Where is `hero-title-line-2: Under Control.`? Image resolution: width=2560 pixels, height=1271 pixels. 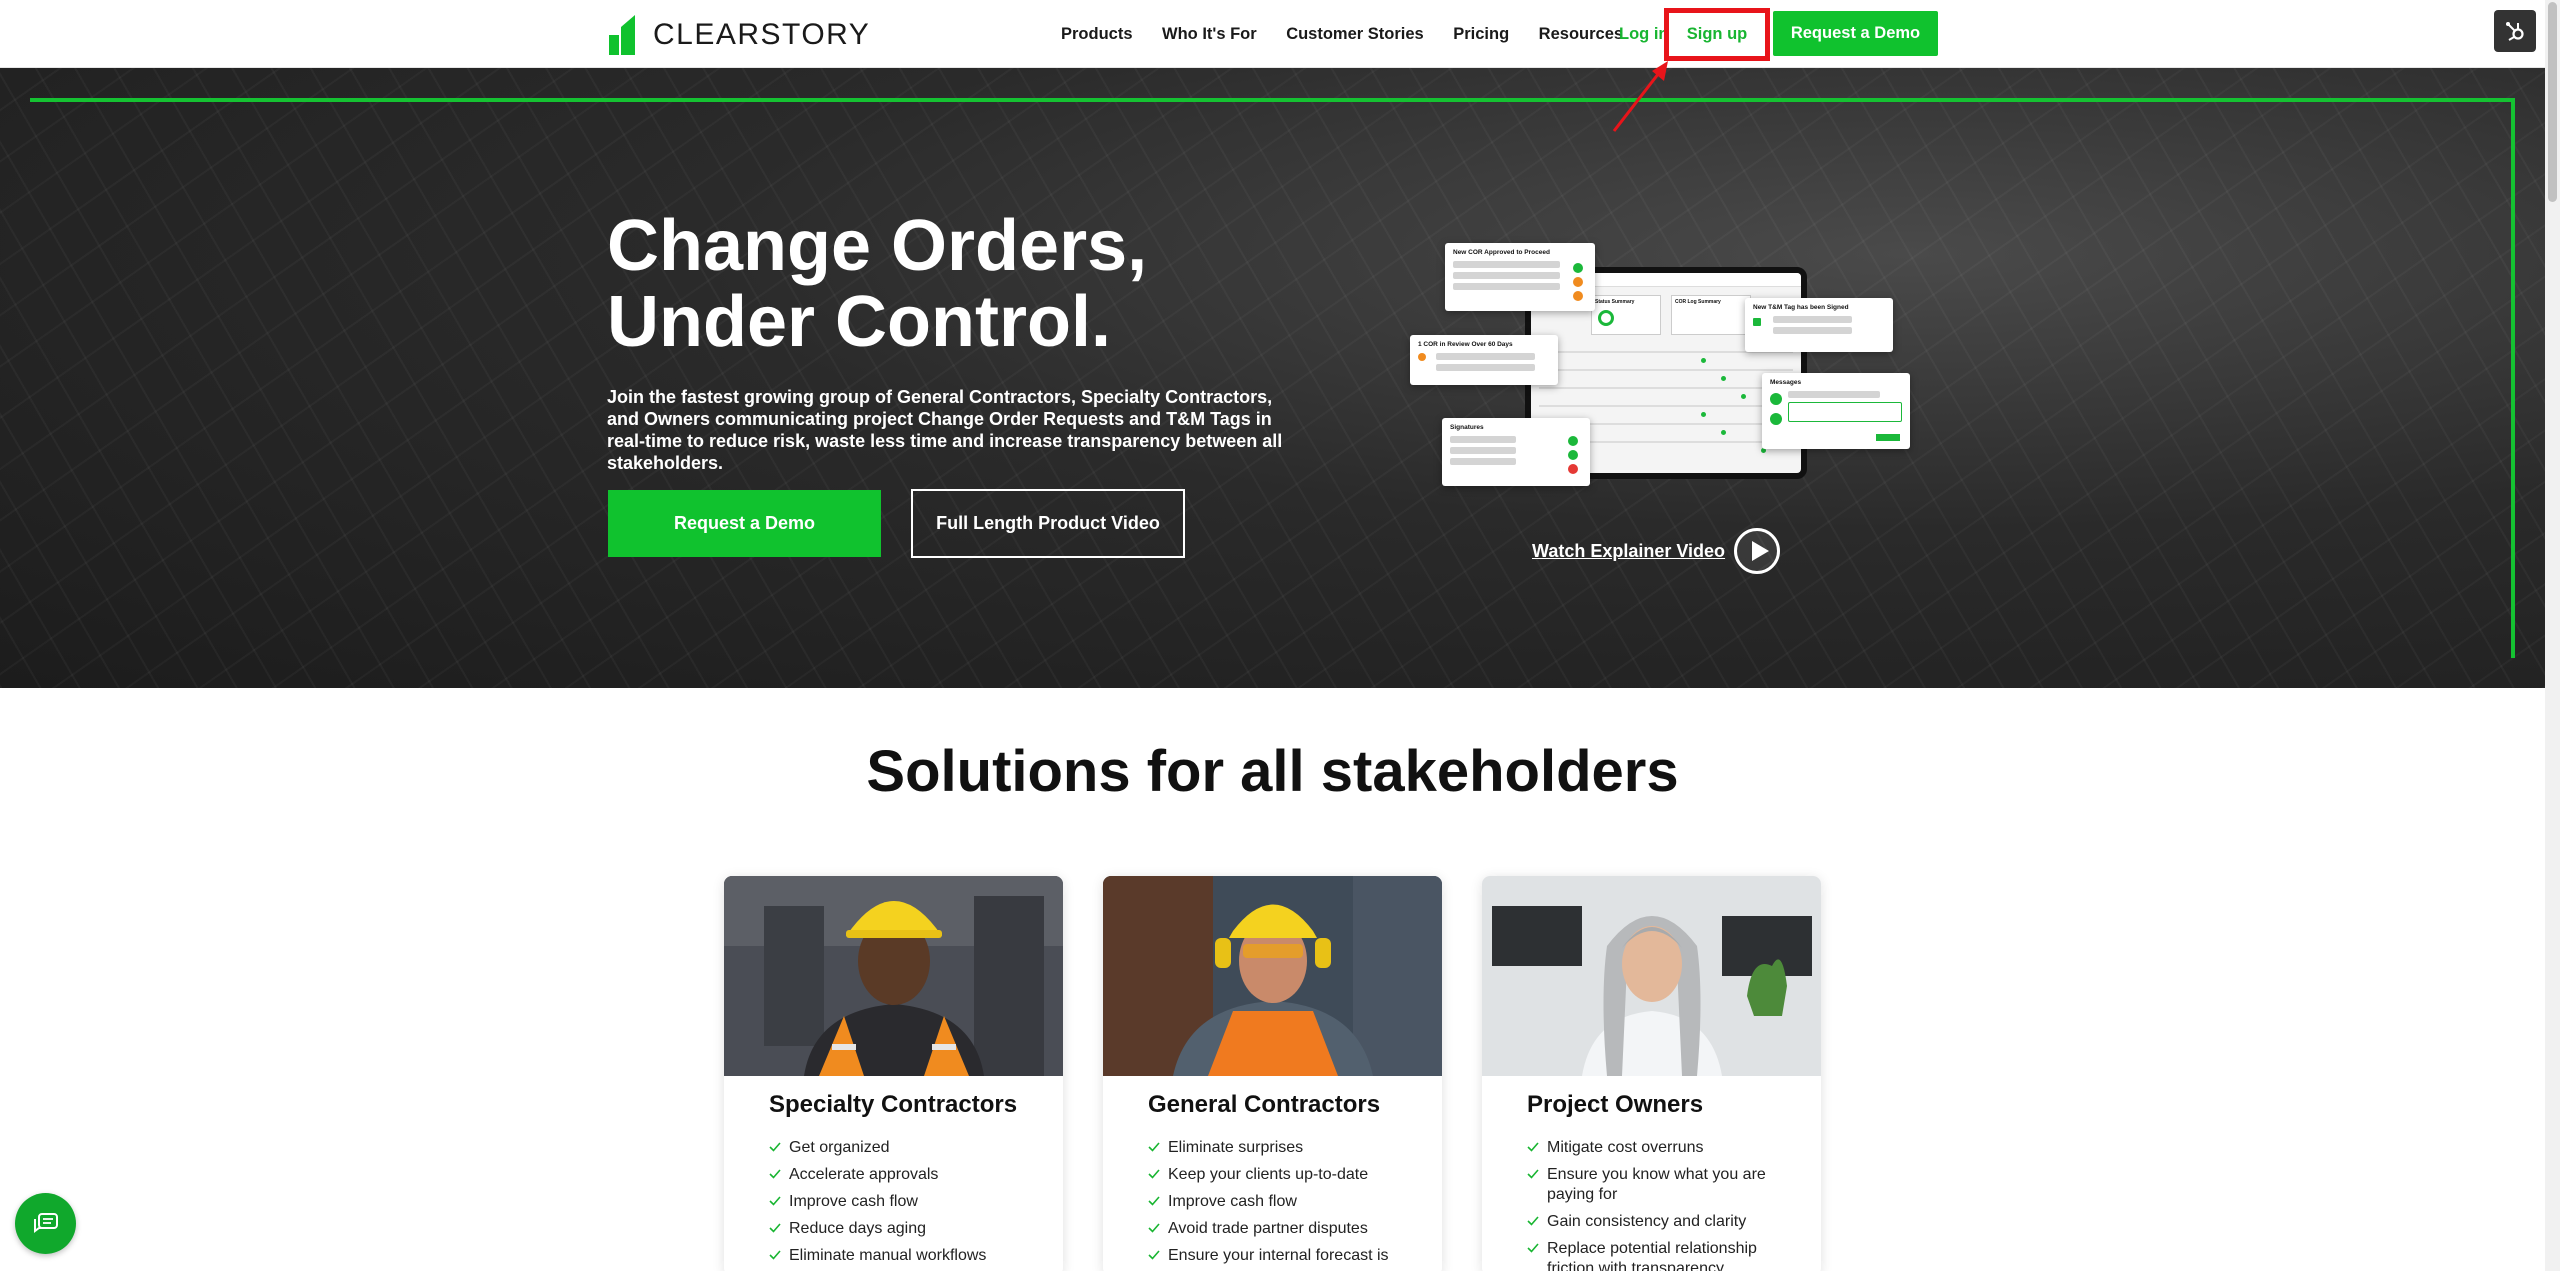
hero-title-line-2: Under Control. is located at coordinates (859, 322).